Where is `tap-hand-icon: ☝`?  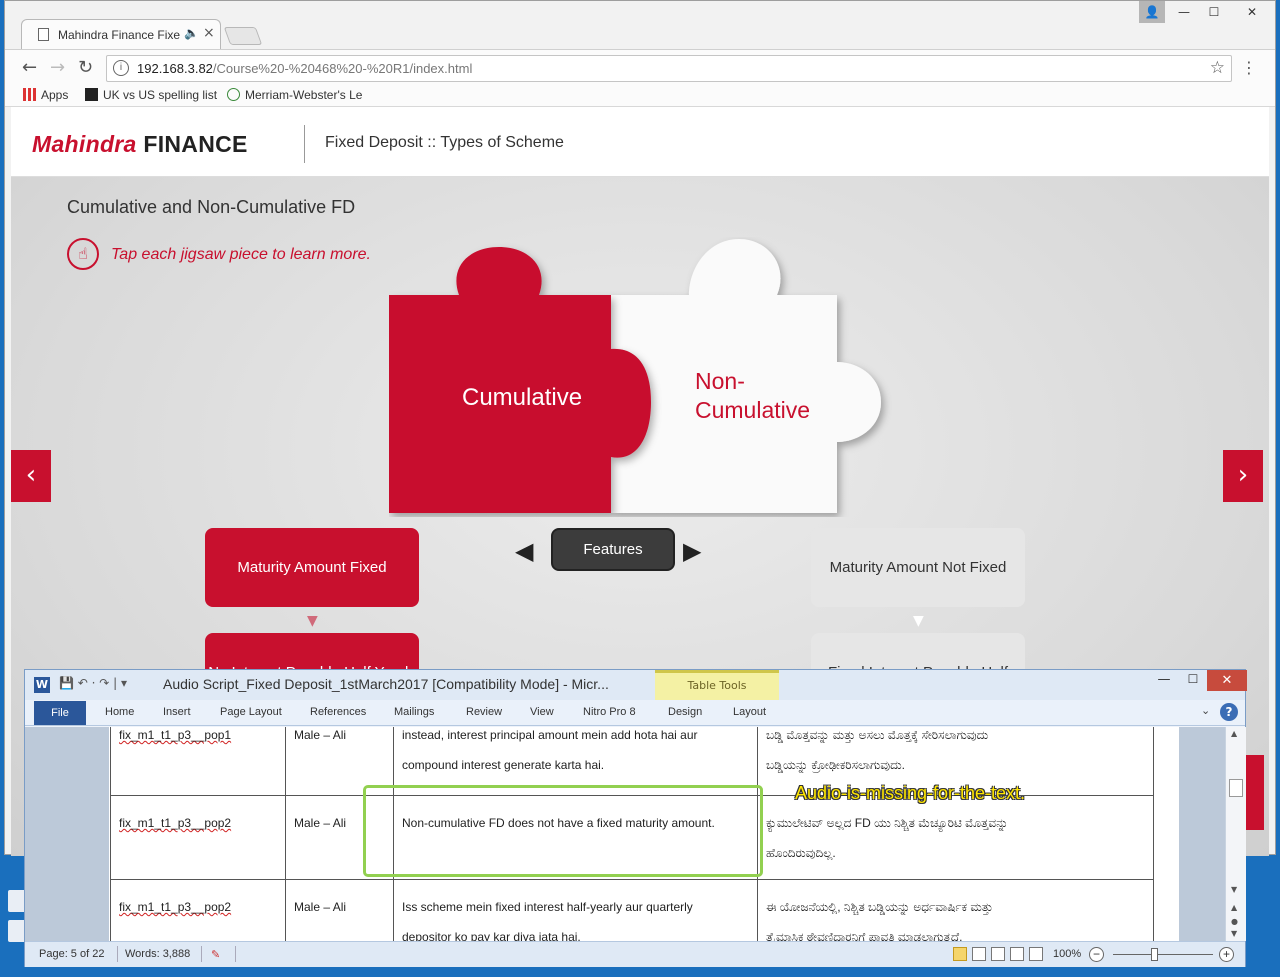
tap-hand-icon: ☝ is located at coordinates (83, 254).